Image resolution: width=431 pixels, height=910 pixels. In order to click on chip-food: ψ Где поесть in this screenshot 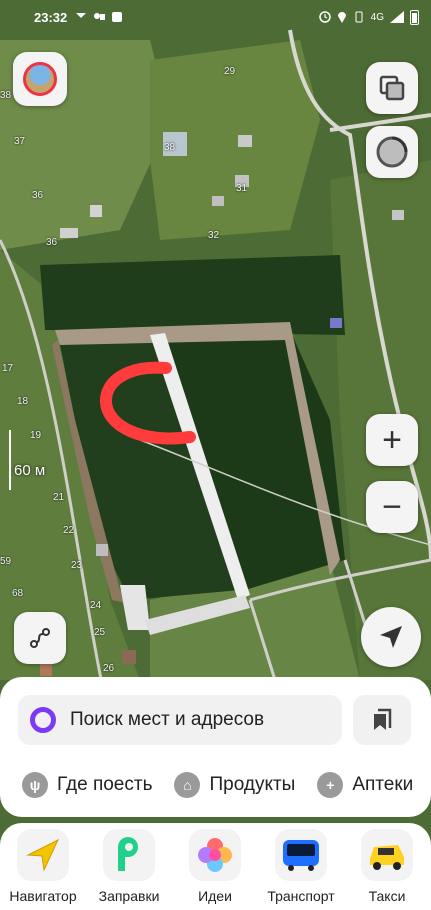, I will do `click(87, 785)`.